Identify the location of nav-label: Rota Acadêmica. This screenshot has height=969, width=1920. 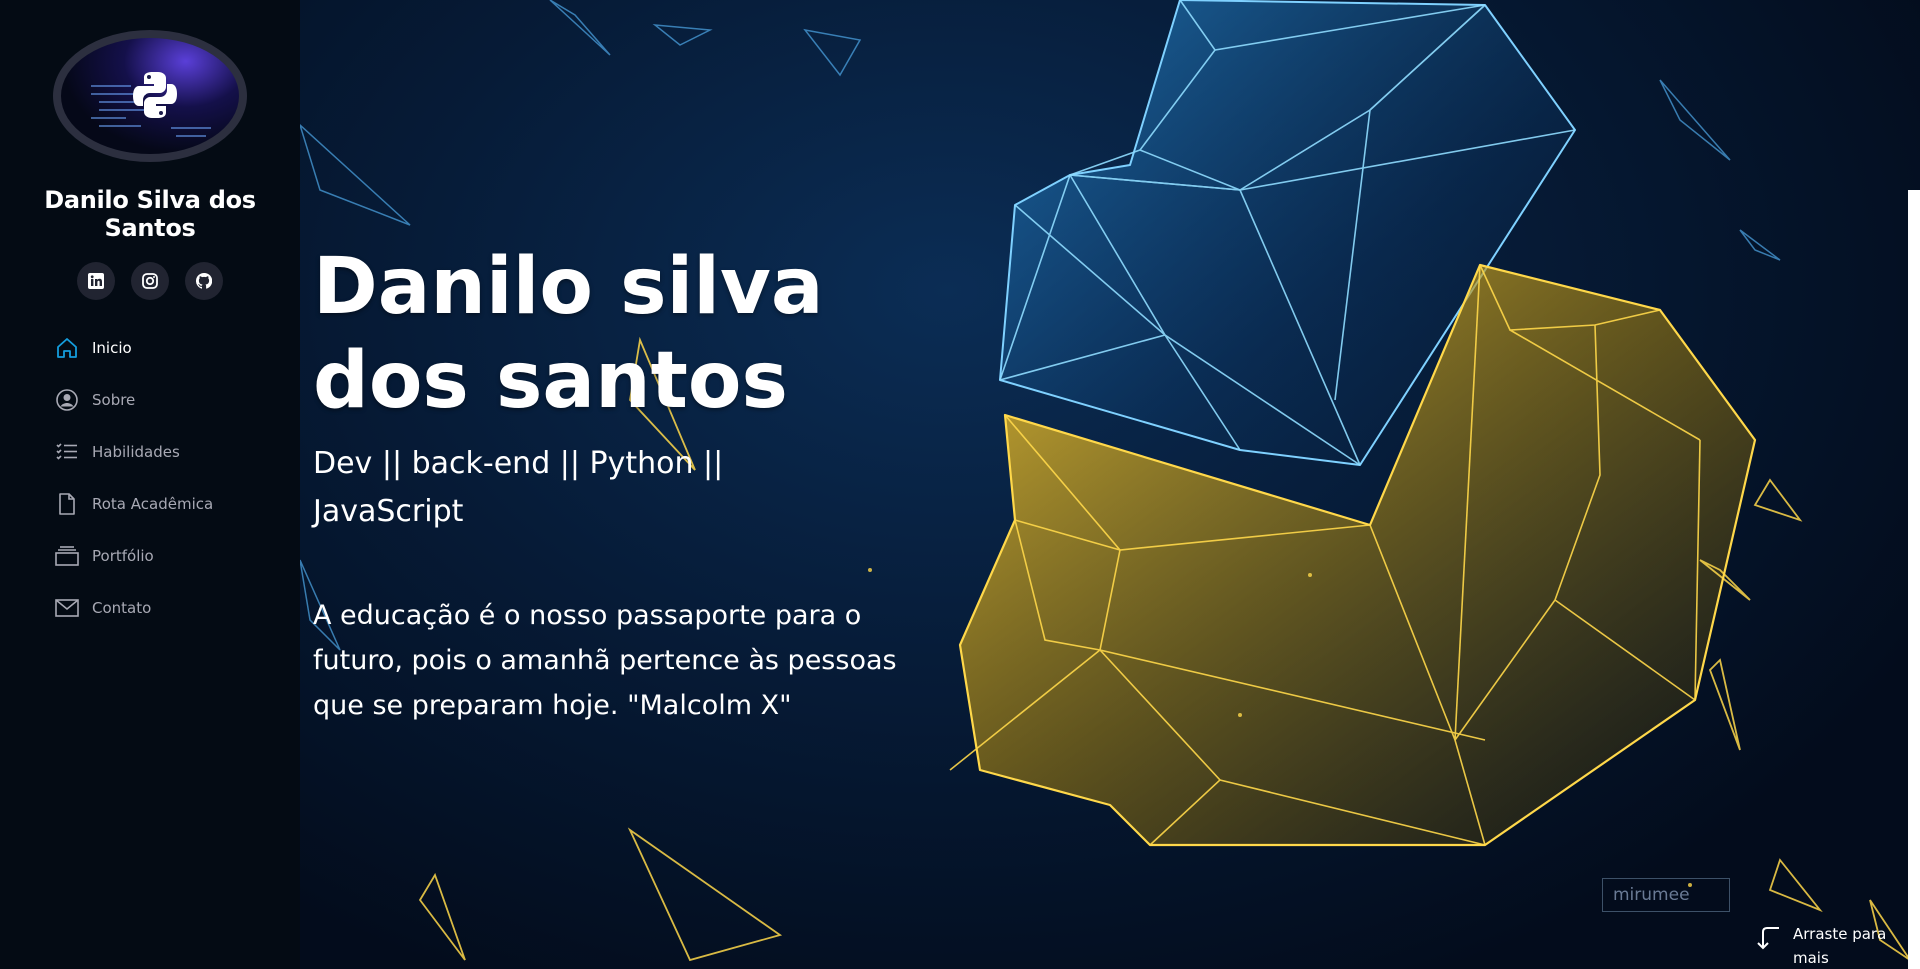
(153, 504).